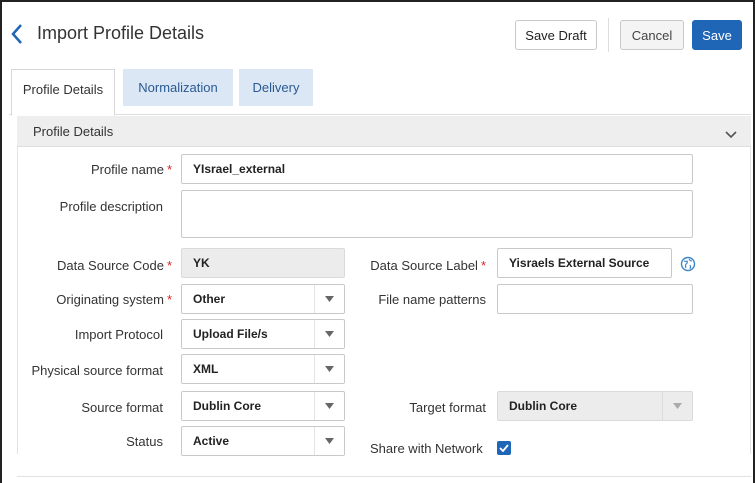  I want to click on import-protocol-select: Upload File/s, so click(263, 334).